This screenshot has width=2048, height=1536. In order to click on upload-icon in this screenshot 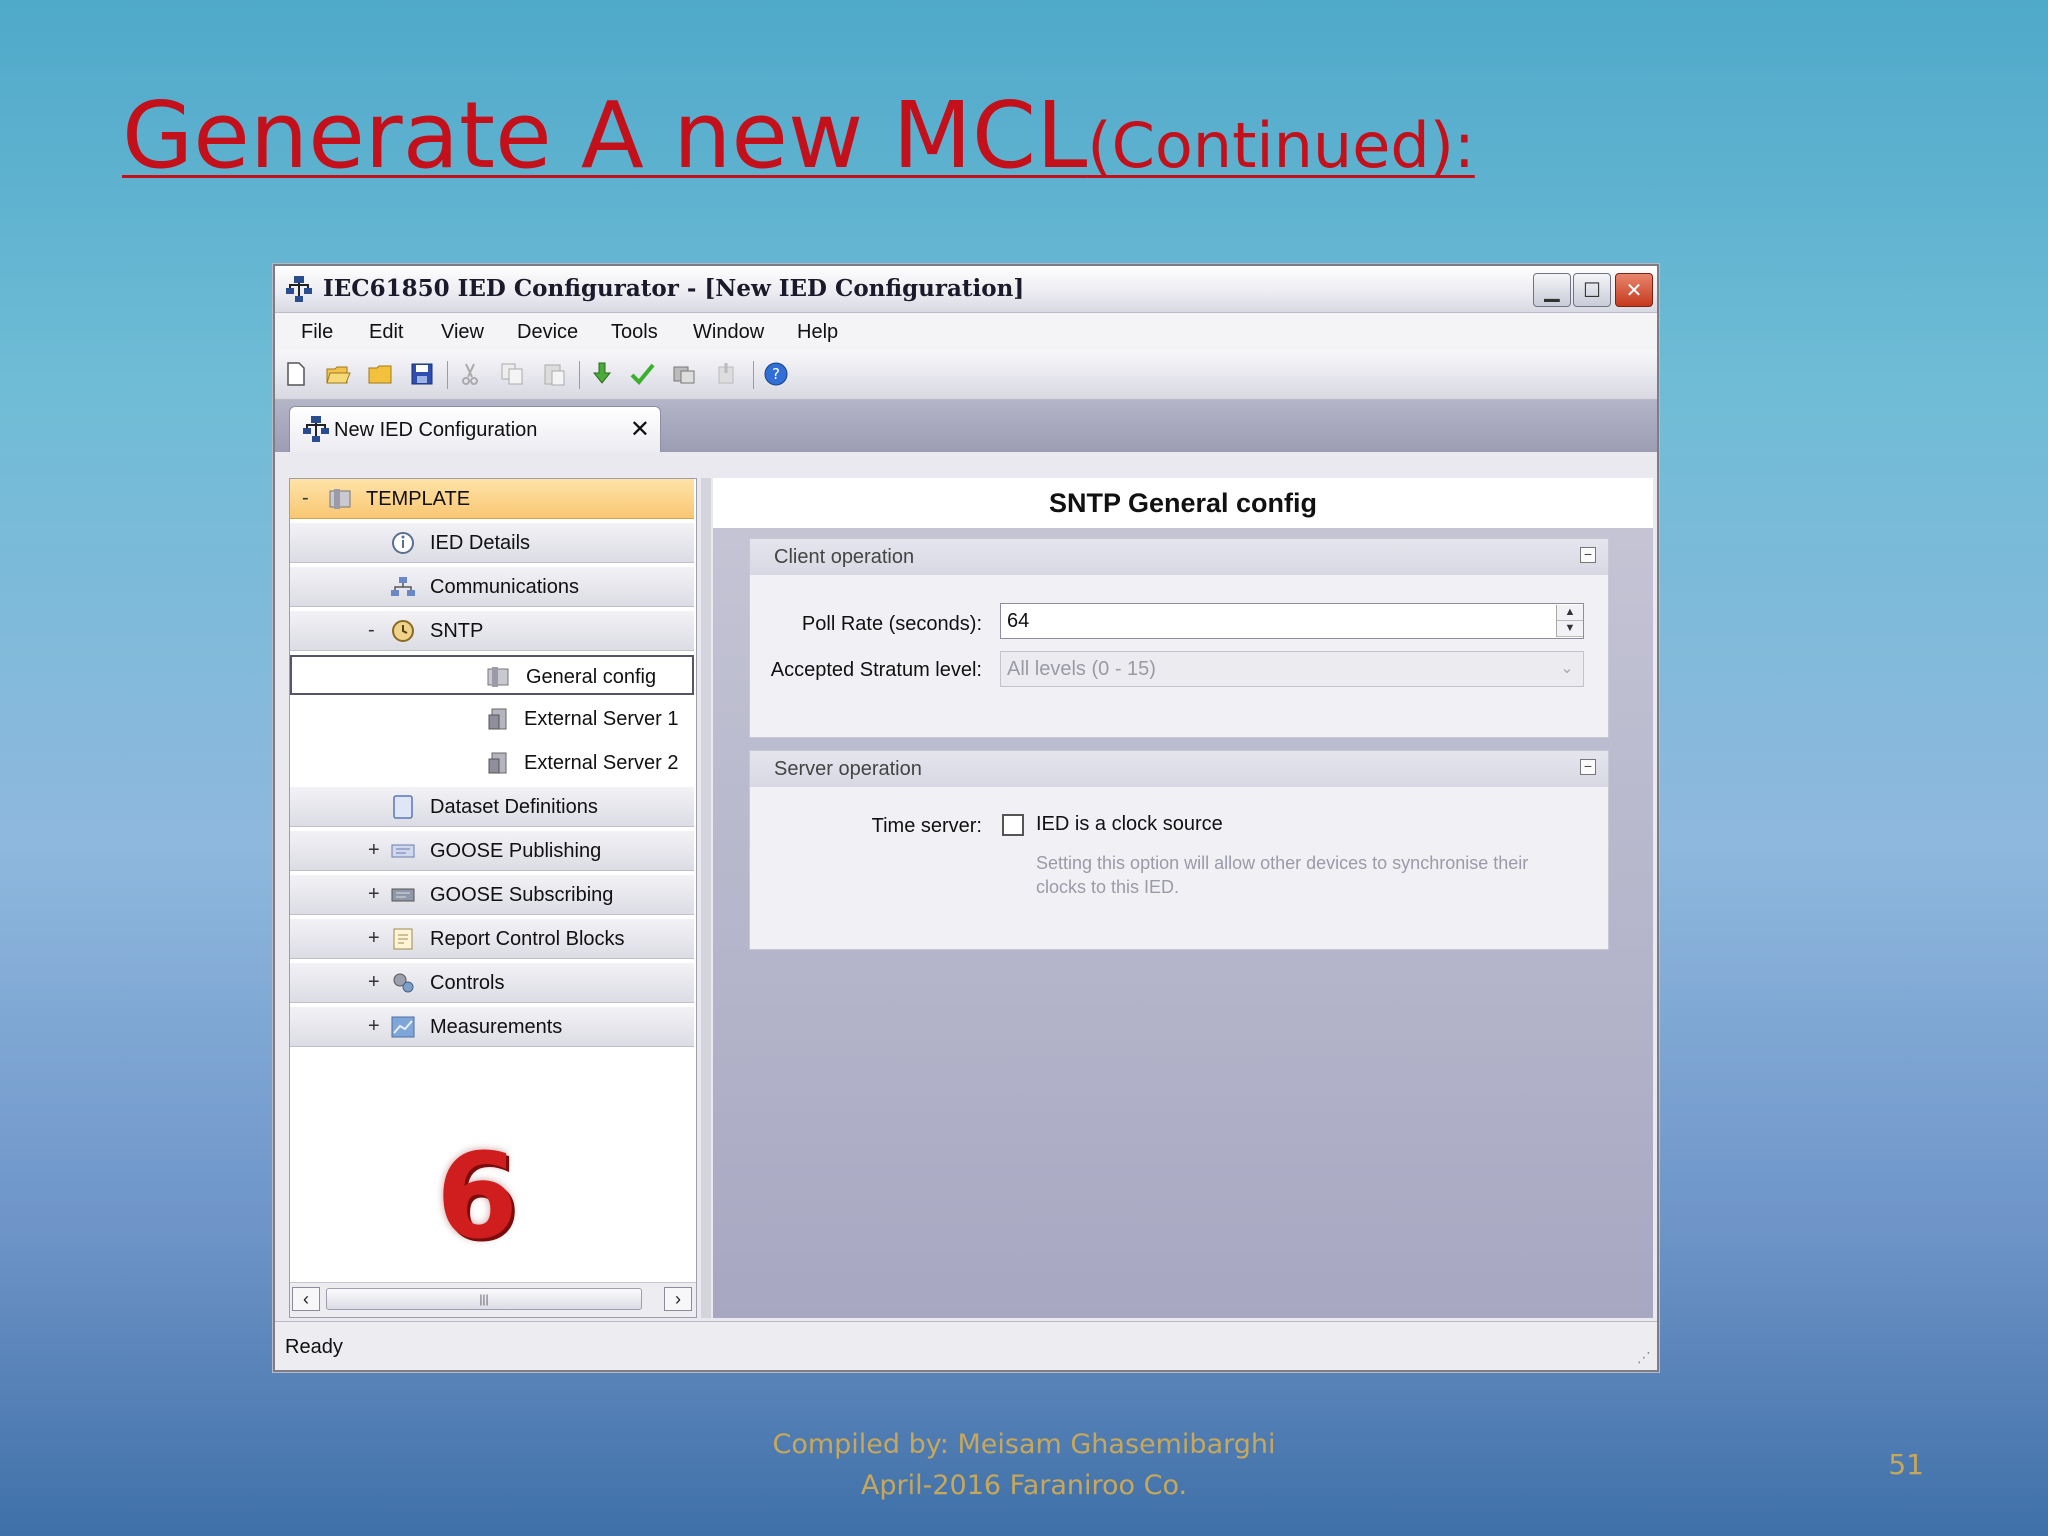, I will do `click(726, 374)`.